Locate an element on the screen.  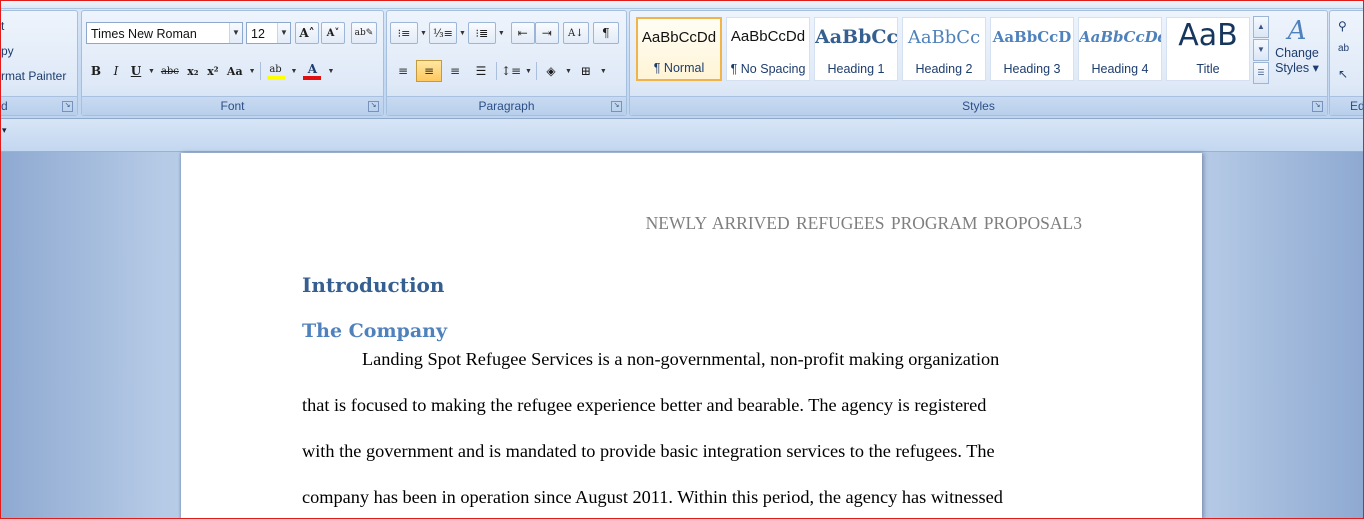
style-sample: AaBbCcDd is located at coordinates (679, 37).